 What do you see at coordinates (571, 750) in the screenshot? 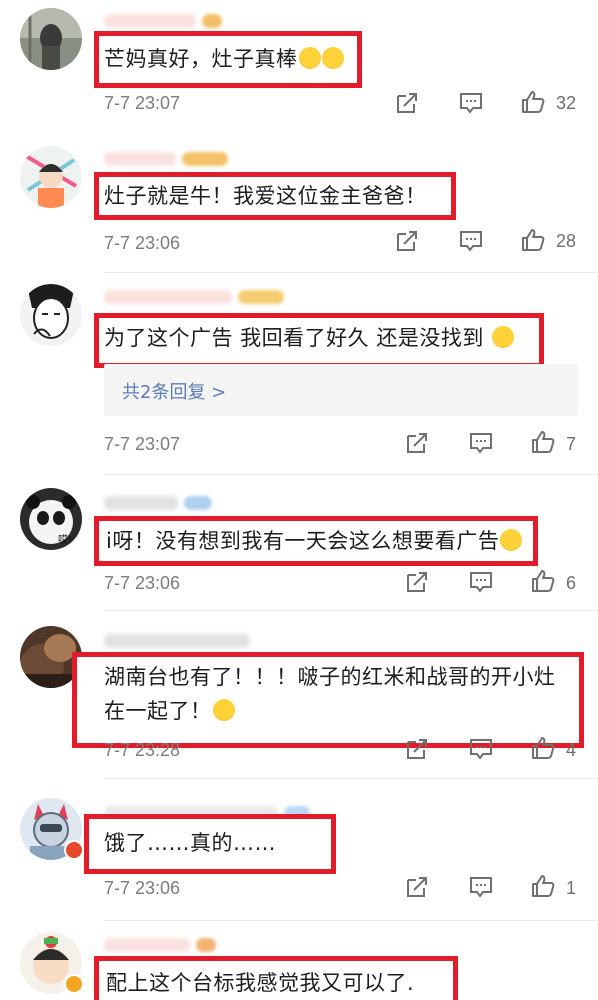
I see `like-count: 4` at bounding box center [571, 750].